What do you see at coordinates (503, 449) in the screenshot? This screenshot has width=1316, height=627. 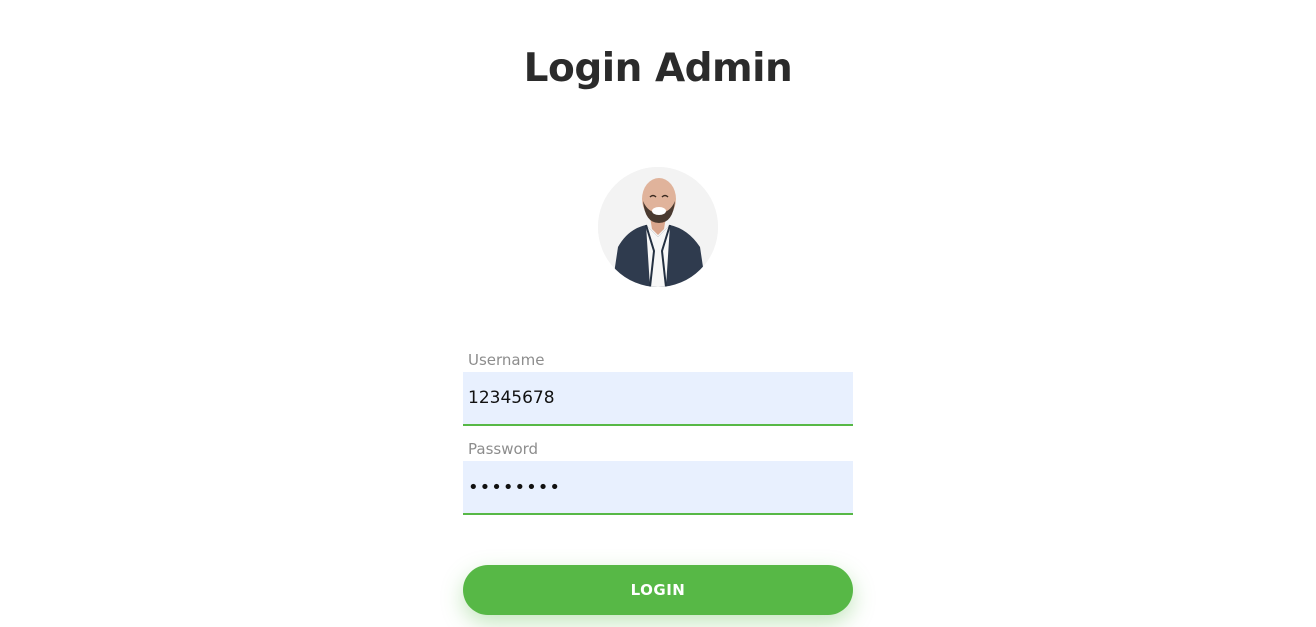 I see `password-label: Password` at bounding box center [503, 449].